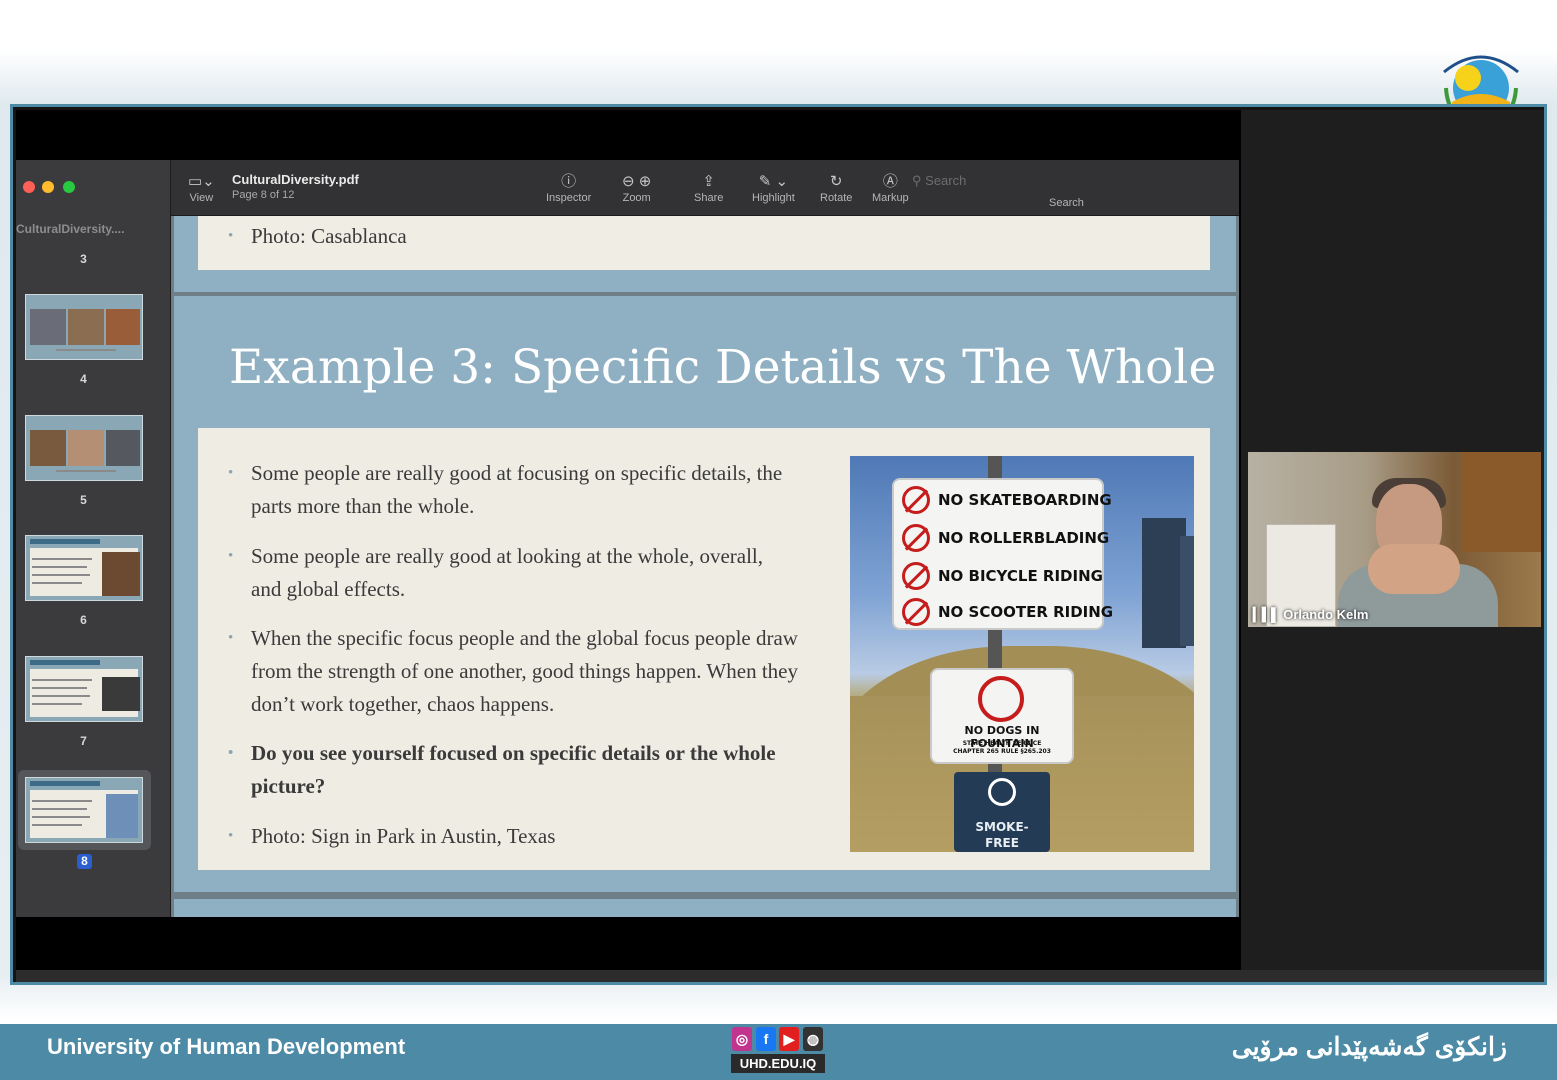  What do you see at coordinates (84, 861) in the screenshot?
I see `current-page-number: 8` at bounding box center [84, 861].